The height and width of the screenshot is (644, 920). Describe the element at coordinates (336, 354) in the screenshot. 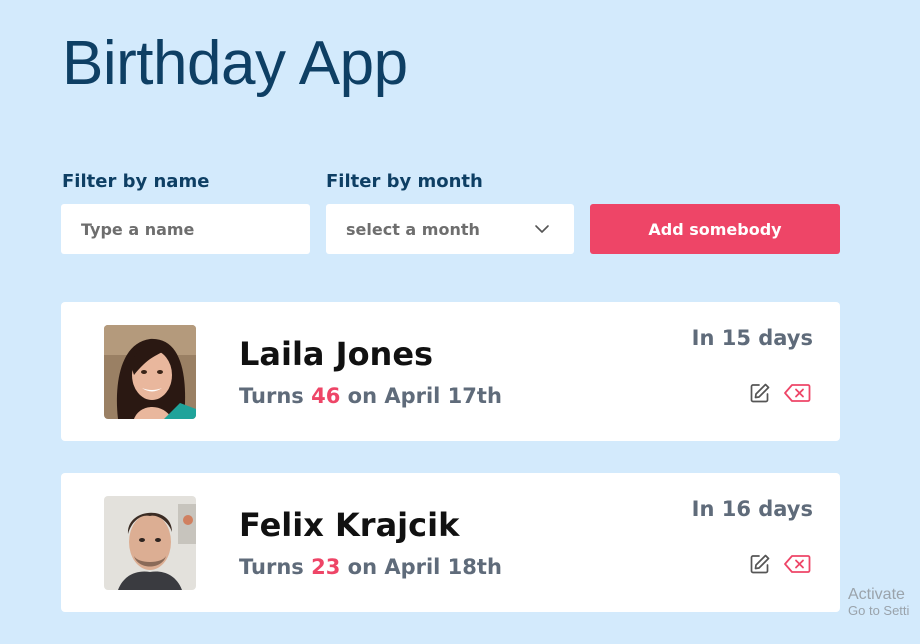

I see `person-name: Laila Jones` at that location.